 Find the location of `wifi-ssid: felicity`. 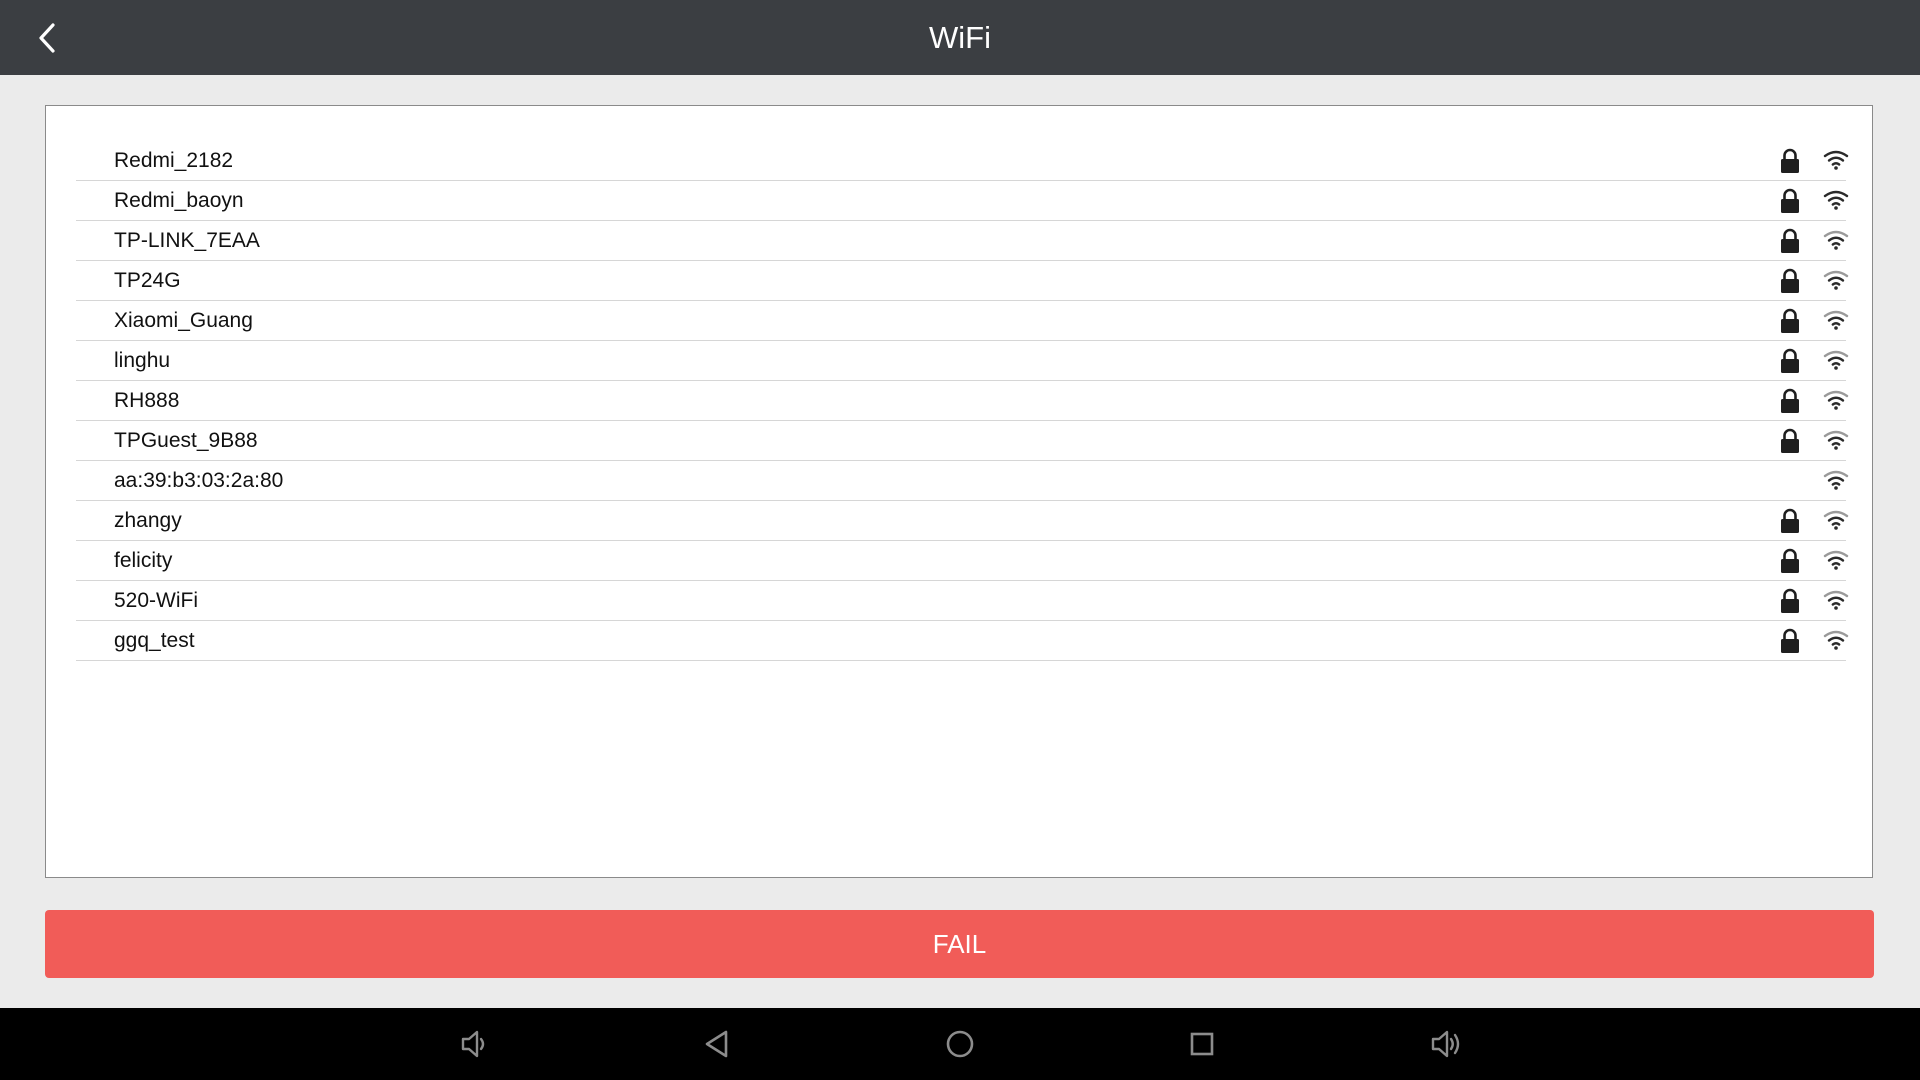

wifi-ssid: felicity is located at coordinates (143, 560).